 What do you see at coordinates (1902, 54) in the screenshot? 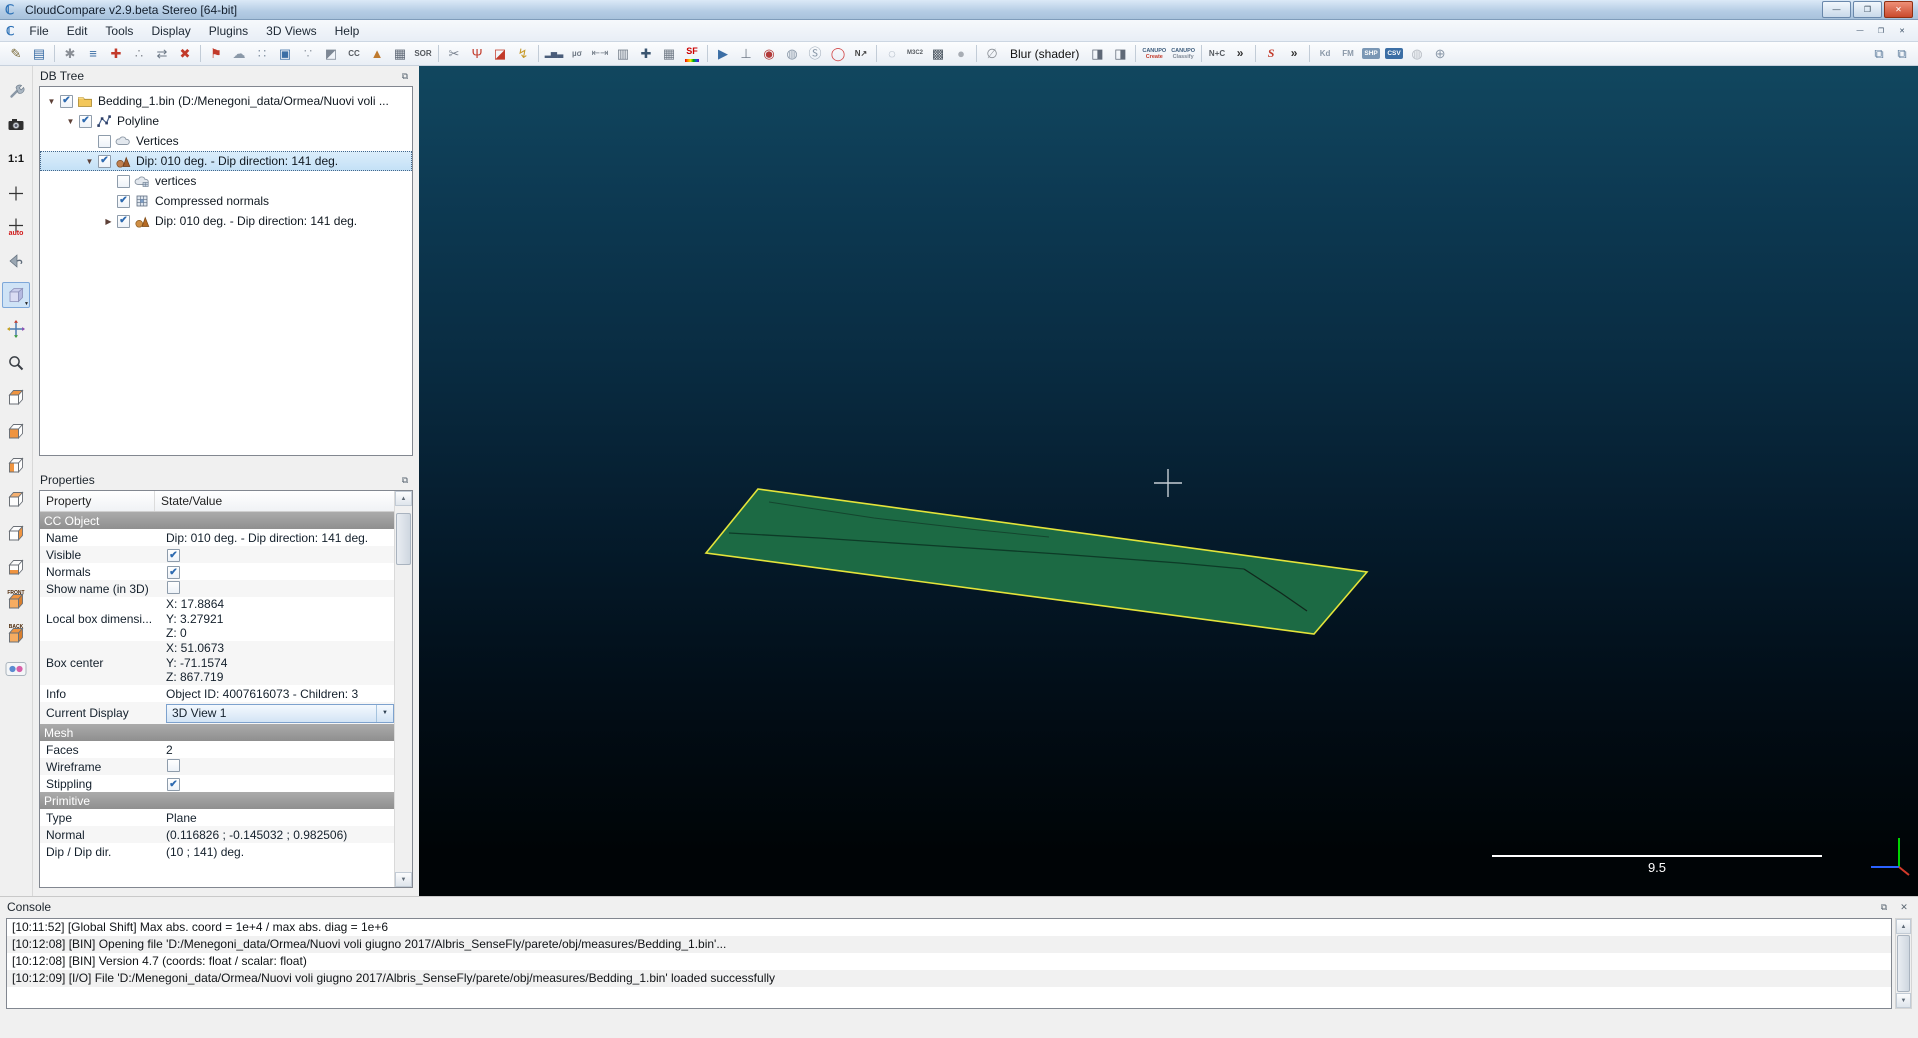
I see `toolbar-dock-2: ⧉` at bounding box center [1902, 54].